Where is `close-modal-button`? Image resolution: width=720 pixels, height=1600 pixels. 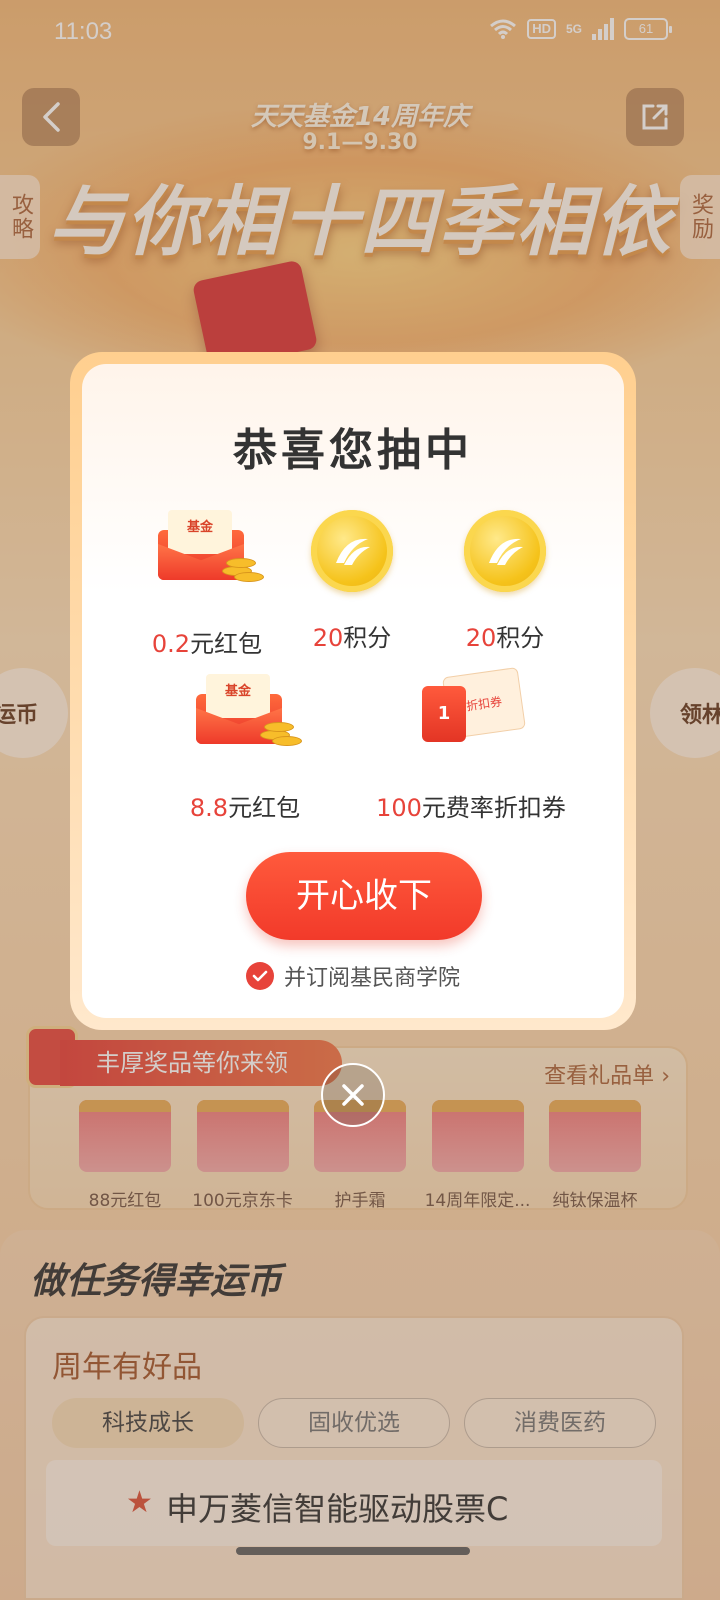 close-modal-button is located at coordinates (353, 1095).